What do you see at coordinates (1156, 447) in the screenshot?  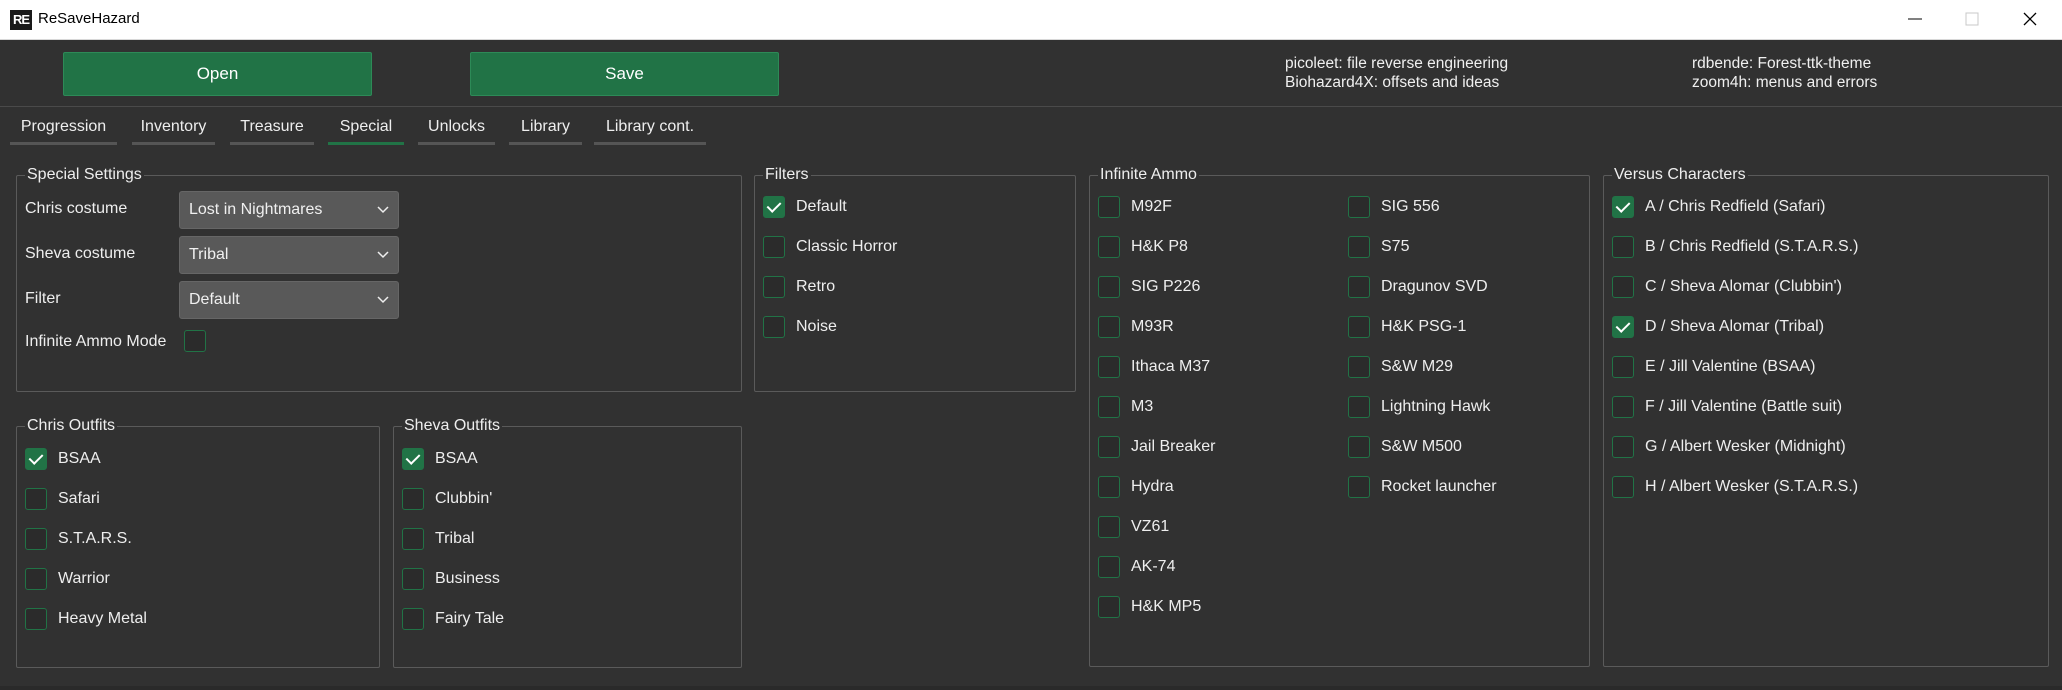 I see `ammo-checkbox-row: Jail Breaker` at bounding box center [1156, 447].